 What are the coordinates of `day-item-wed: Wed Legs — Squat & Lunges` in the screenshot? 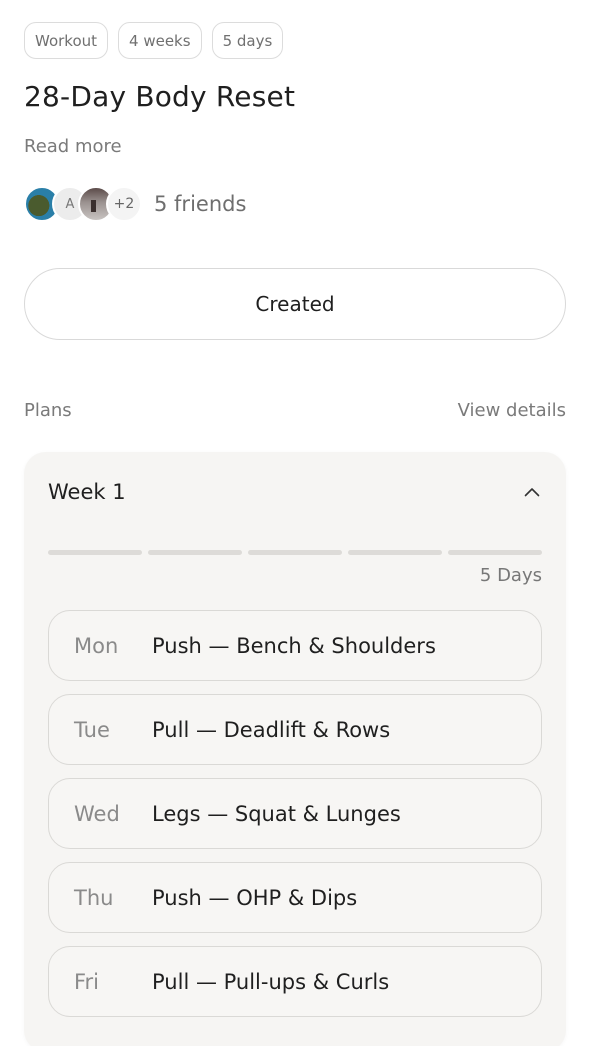 It's located at (295, 813).